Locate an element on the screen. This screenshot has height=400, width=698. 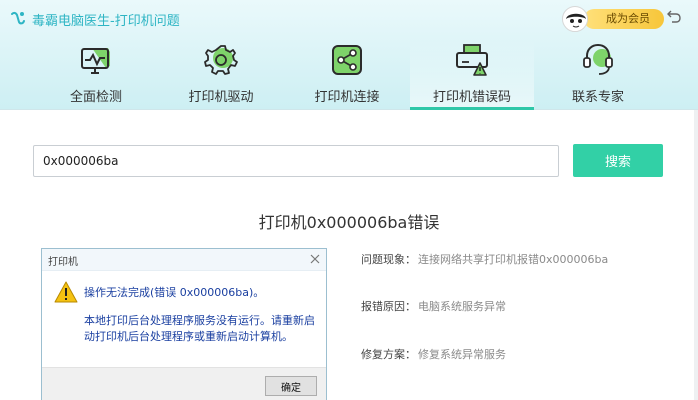
headset-icon is located at coordinates (598, 59).